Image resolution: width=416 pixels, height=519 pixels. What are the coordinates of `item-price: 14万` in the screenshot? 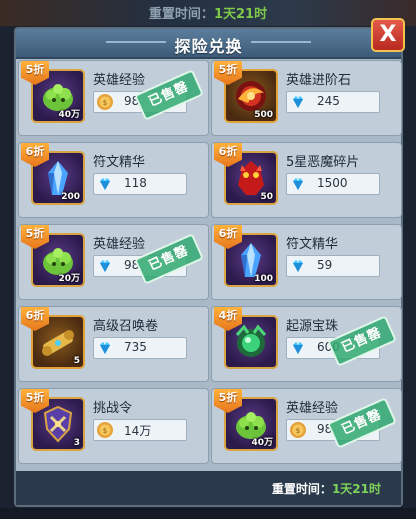 It's located at (138, 431).